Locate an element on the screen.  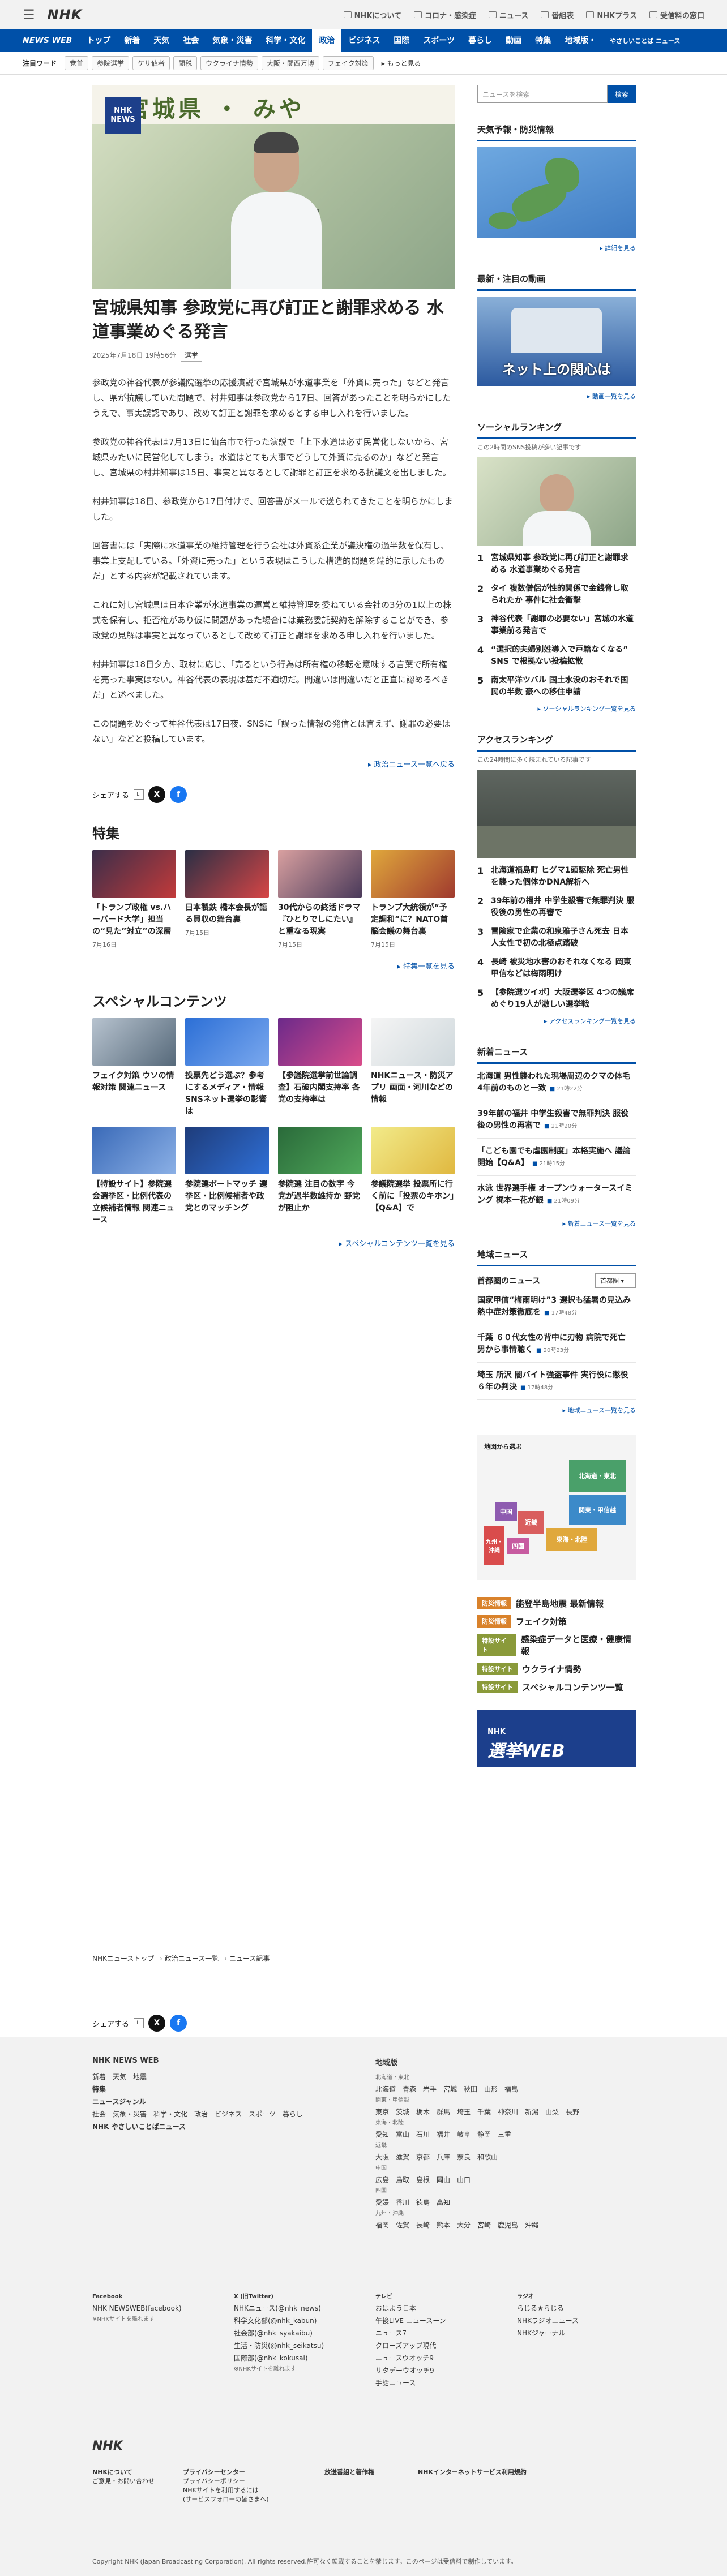
social-rank-item: 5 南太平洋ツバル 国土水没のおそれで国民の半数 豪への移住申請 is located at coordinates (556, 687).